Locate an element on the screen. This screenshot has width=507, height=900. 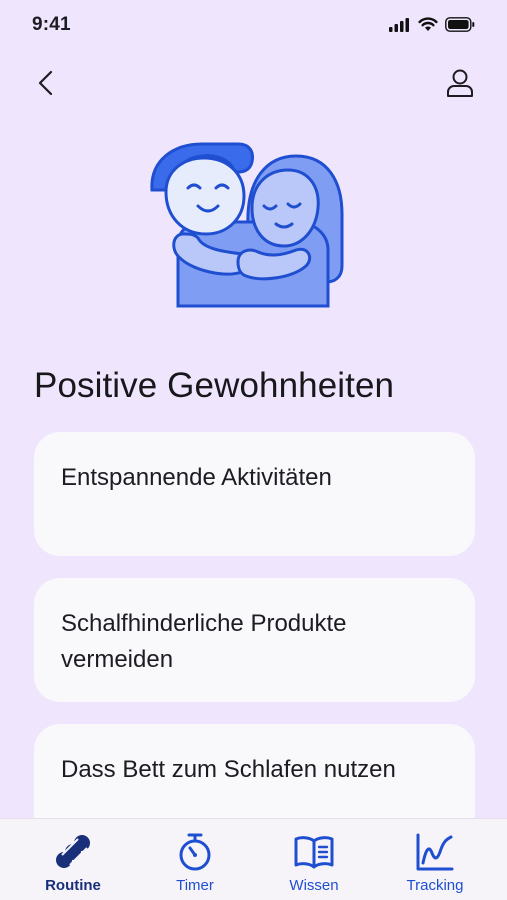
battery-icon is located at coordinates (460, 24).